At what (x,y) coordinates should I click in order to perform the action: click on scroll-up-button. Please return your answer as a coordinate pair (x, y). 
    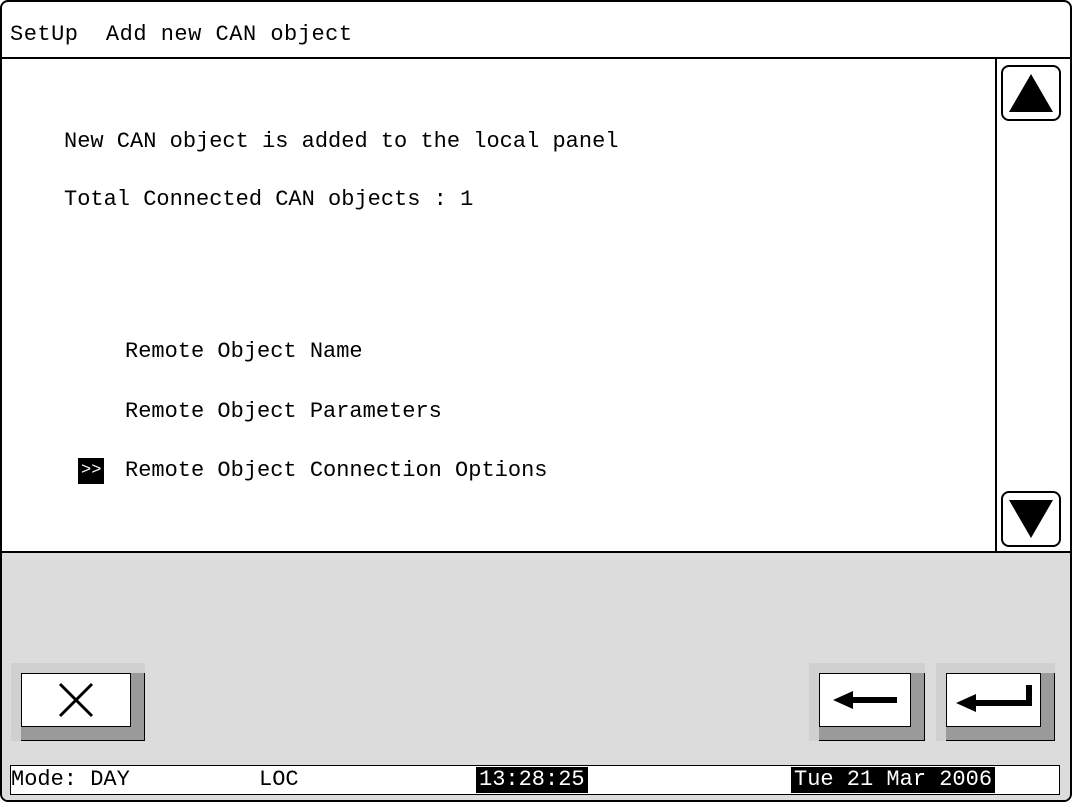
    Looking at the image, I should click on (1031, 93).